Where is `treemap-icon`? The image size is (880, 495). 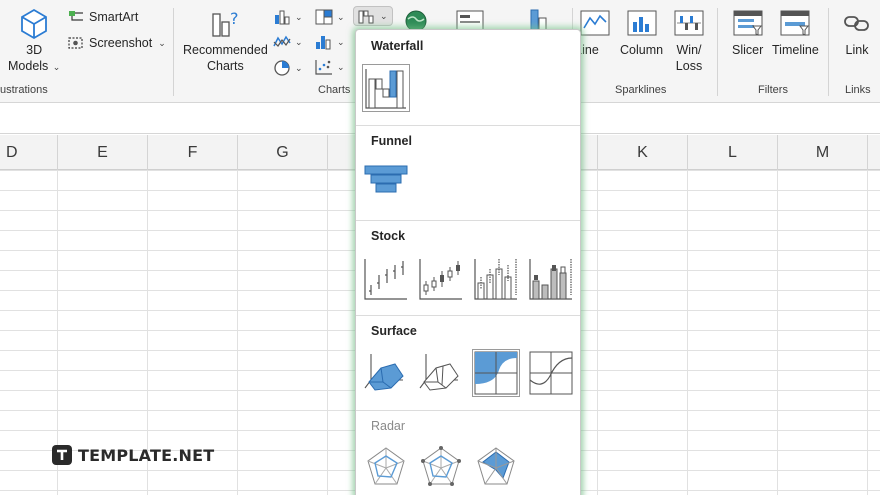
treemap-icon is located at coordinates (324, 17).